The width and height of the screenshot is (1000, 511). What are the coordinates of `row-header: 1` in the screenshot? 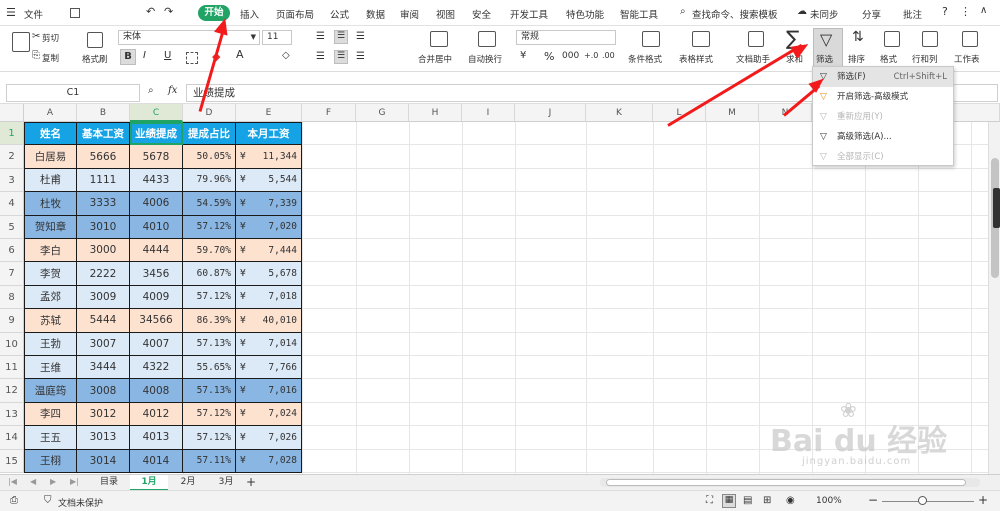 It's located at (12, 134).